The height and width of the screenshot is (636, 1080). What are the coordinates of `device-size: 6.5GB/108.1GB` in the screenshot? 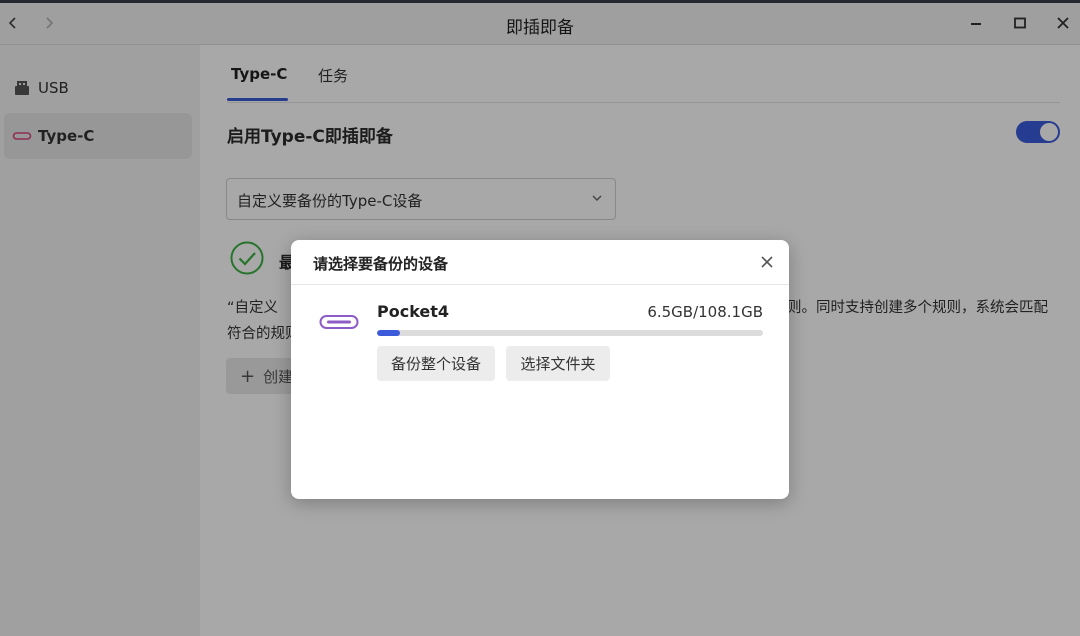 It's located at (705, 312).